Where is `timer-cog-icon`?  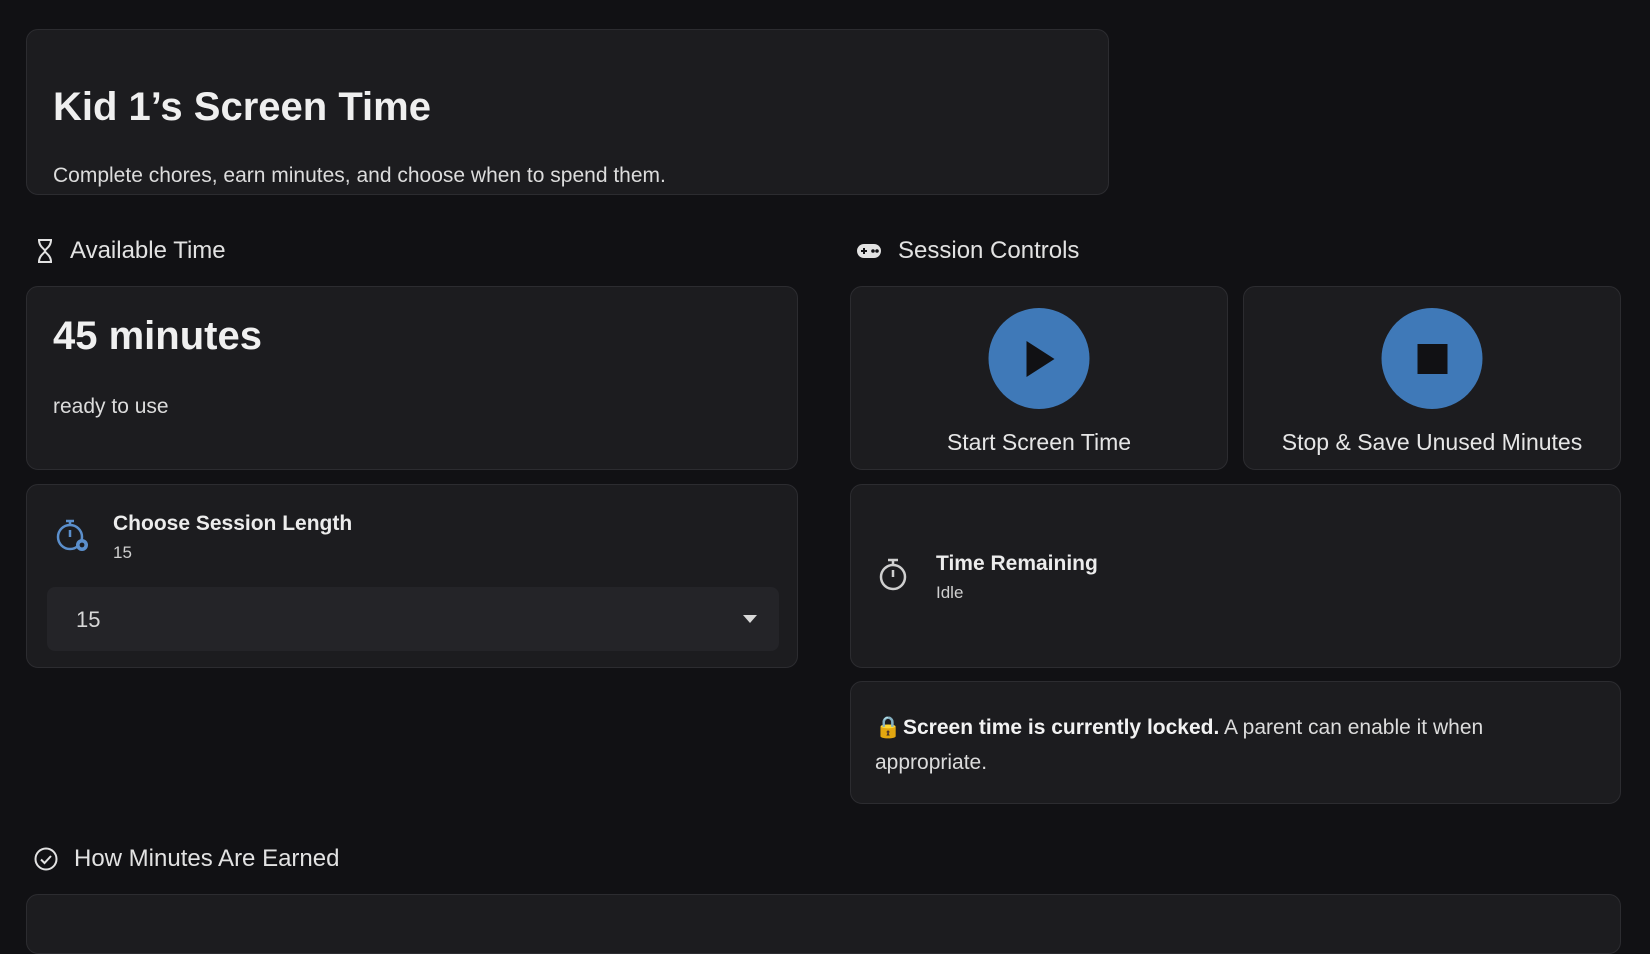 timer-cog-icon is located at coordinates (72, 535).